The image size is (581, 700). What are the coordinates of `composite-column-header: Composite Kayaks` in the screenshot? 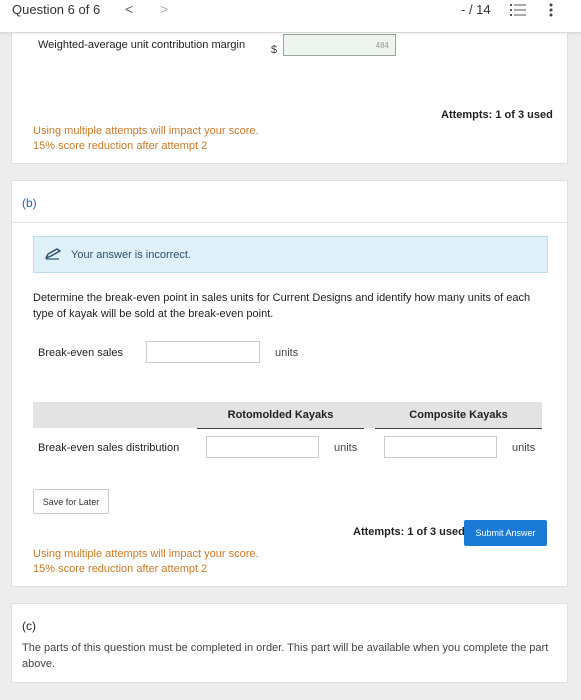 It's located at (458, 415).